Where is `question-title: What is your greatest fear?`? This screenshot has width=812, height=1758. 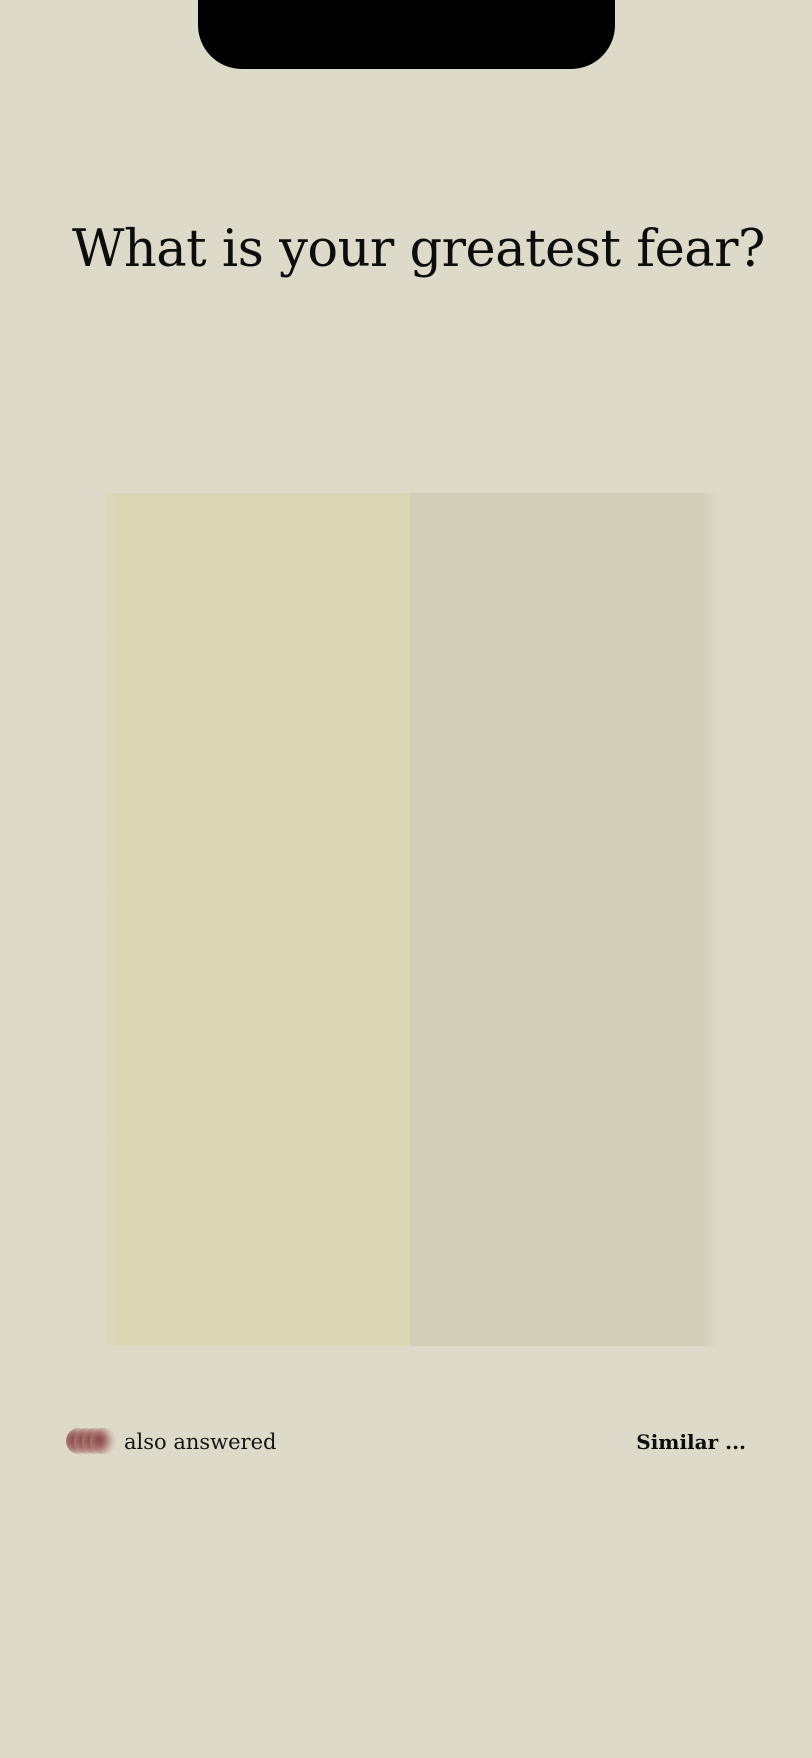 question-title: What is your greatest fear? is located at coordinates (418, 249).